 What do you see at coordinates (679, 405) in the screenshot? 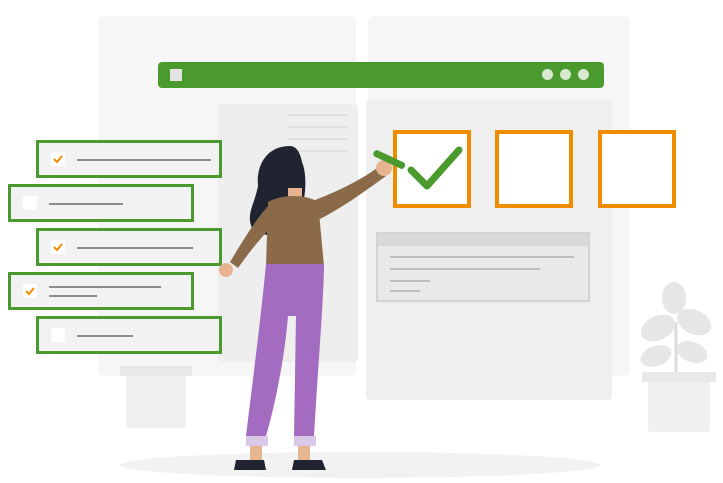
I see `plant-pot-right` at bounding box center [679, 405].